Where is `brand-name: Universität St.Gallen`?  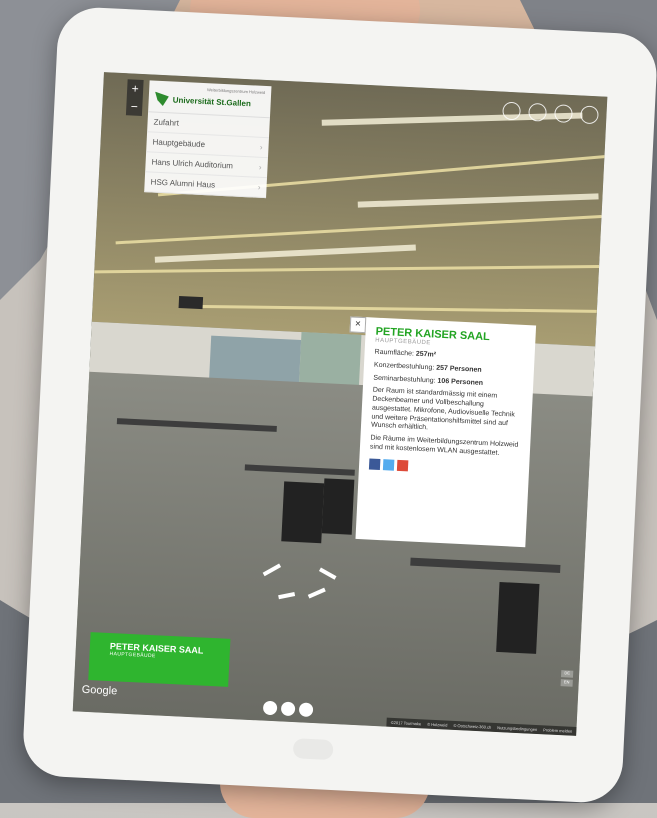
brand-name: Universität St.Gallen is located at coordinates (212, 101).